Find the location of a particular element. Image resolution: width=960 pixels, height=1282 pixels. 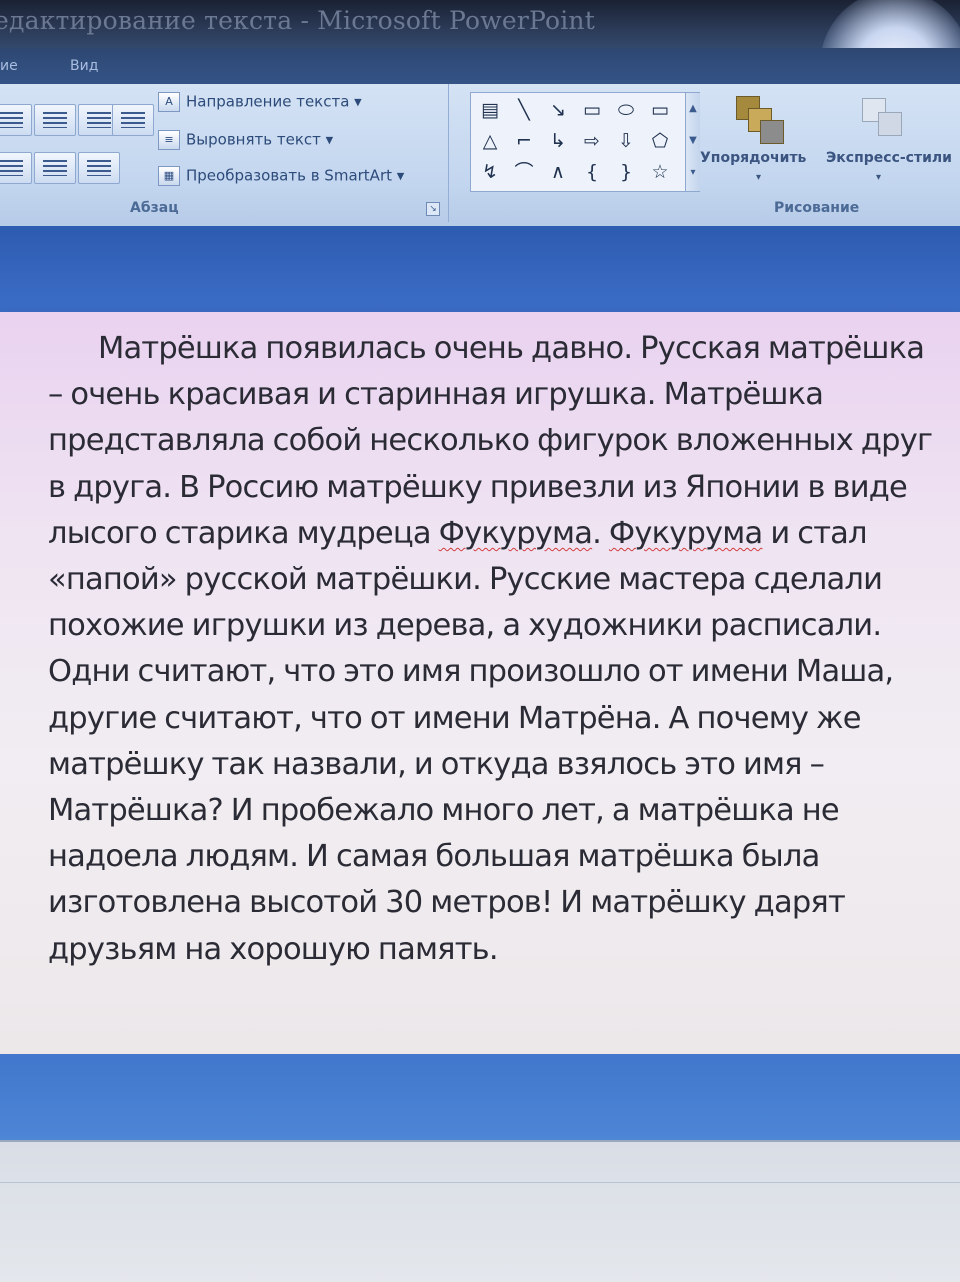

office-orb-glare is located at coordinates (890, 24).